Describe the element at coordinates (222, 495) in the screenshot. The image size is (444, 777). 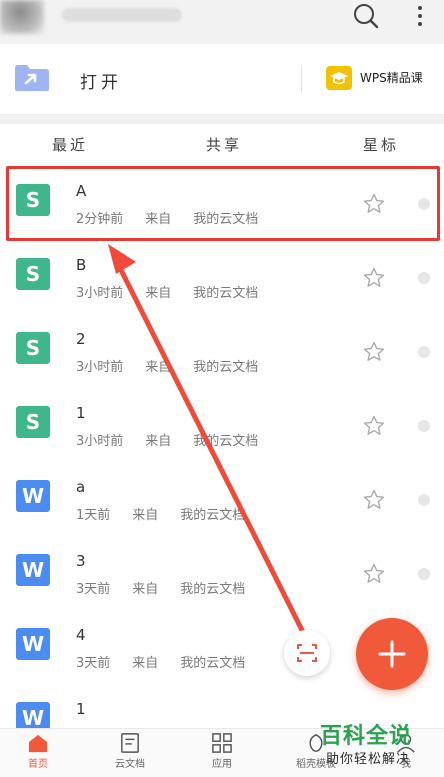
I see `file-row: W a 1天前 来自 我的云文档` at that location.